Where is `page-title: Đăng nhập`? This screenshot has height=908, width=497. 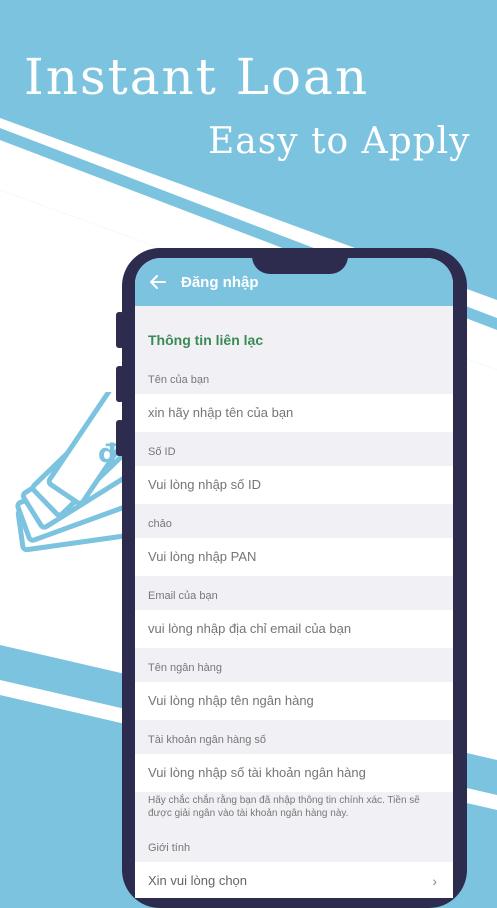 page-title: Đăng nhập is located at coordinates (220, 282).